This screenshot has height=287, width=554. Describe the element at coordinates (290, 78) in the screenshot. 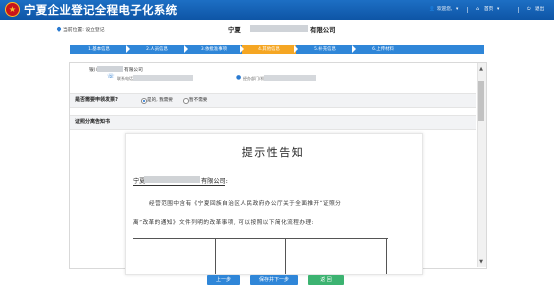

I see `dept-value-redacted` at that location.